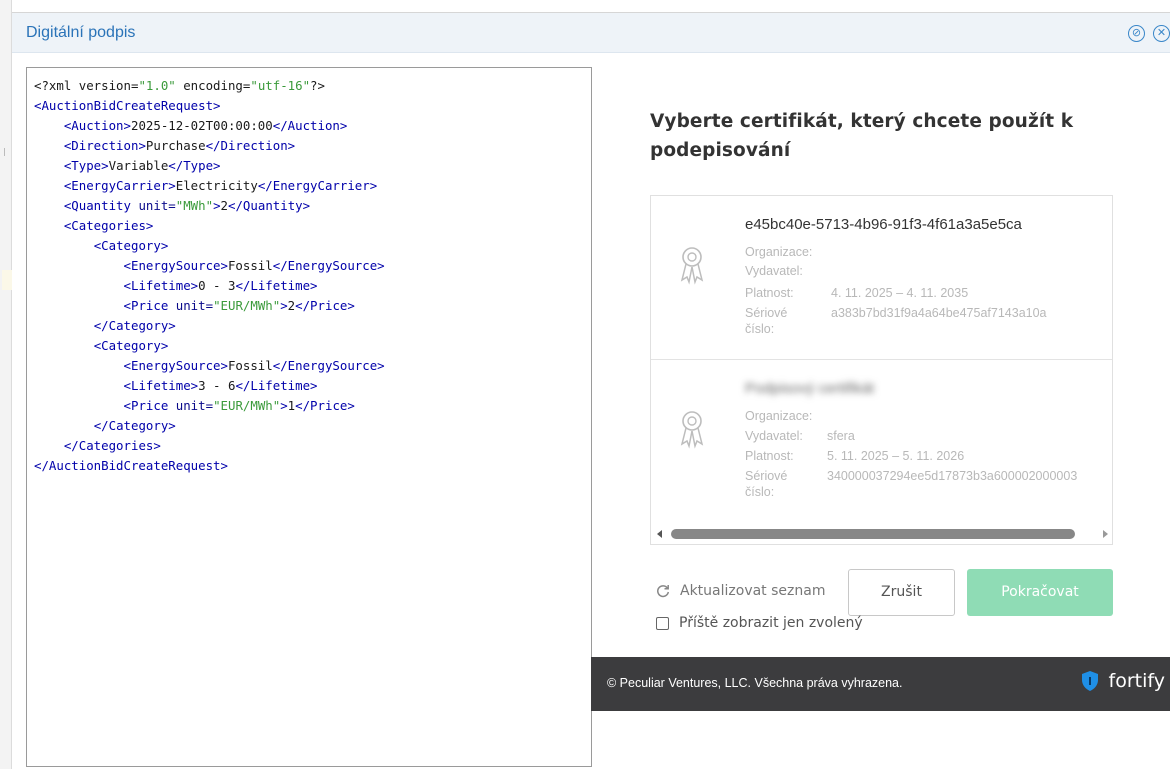  What do you see at coordinates (217, 285) in the screenshot?
I see `xml-token: 0 - 3` at bounding box center [217, 285].